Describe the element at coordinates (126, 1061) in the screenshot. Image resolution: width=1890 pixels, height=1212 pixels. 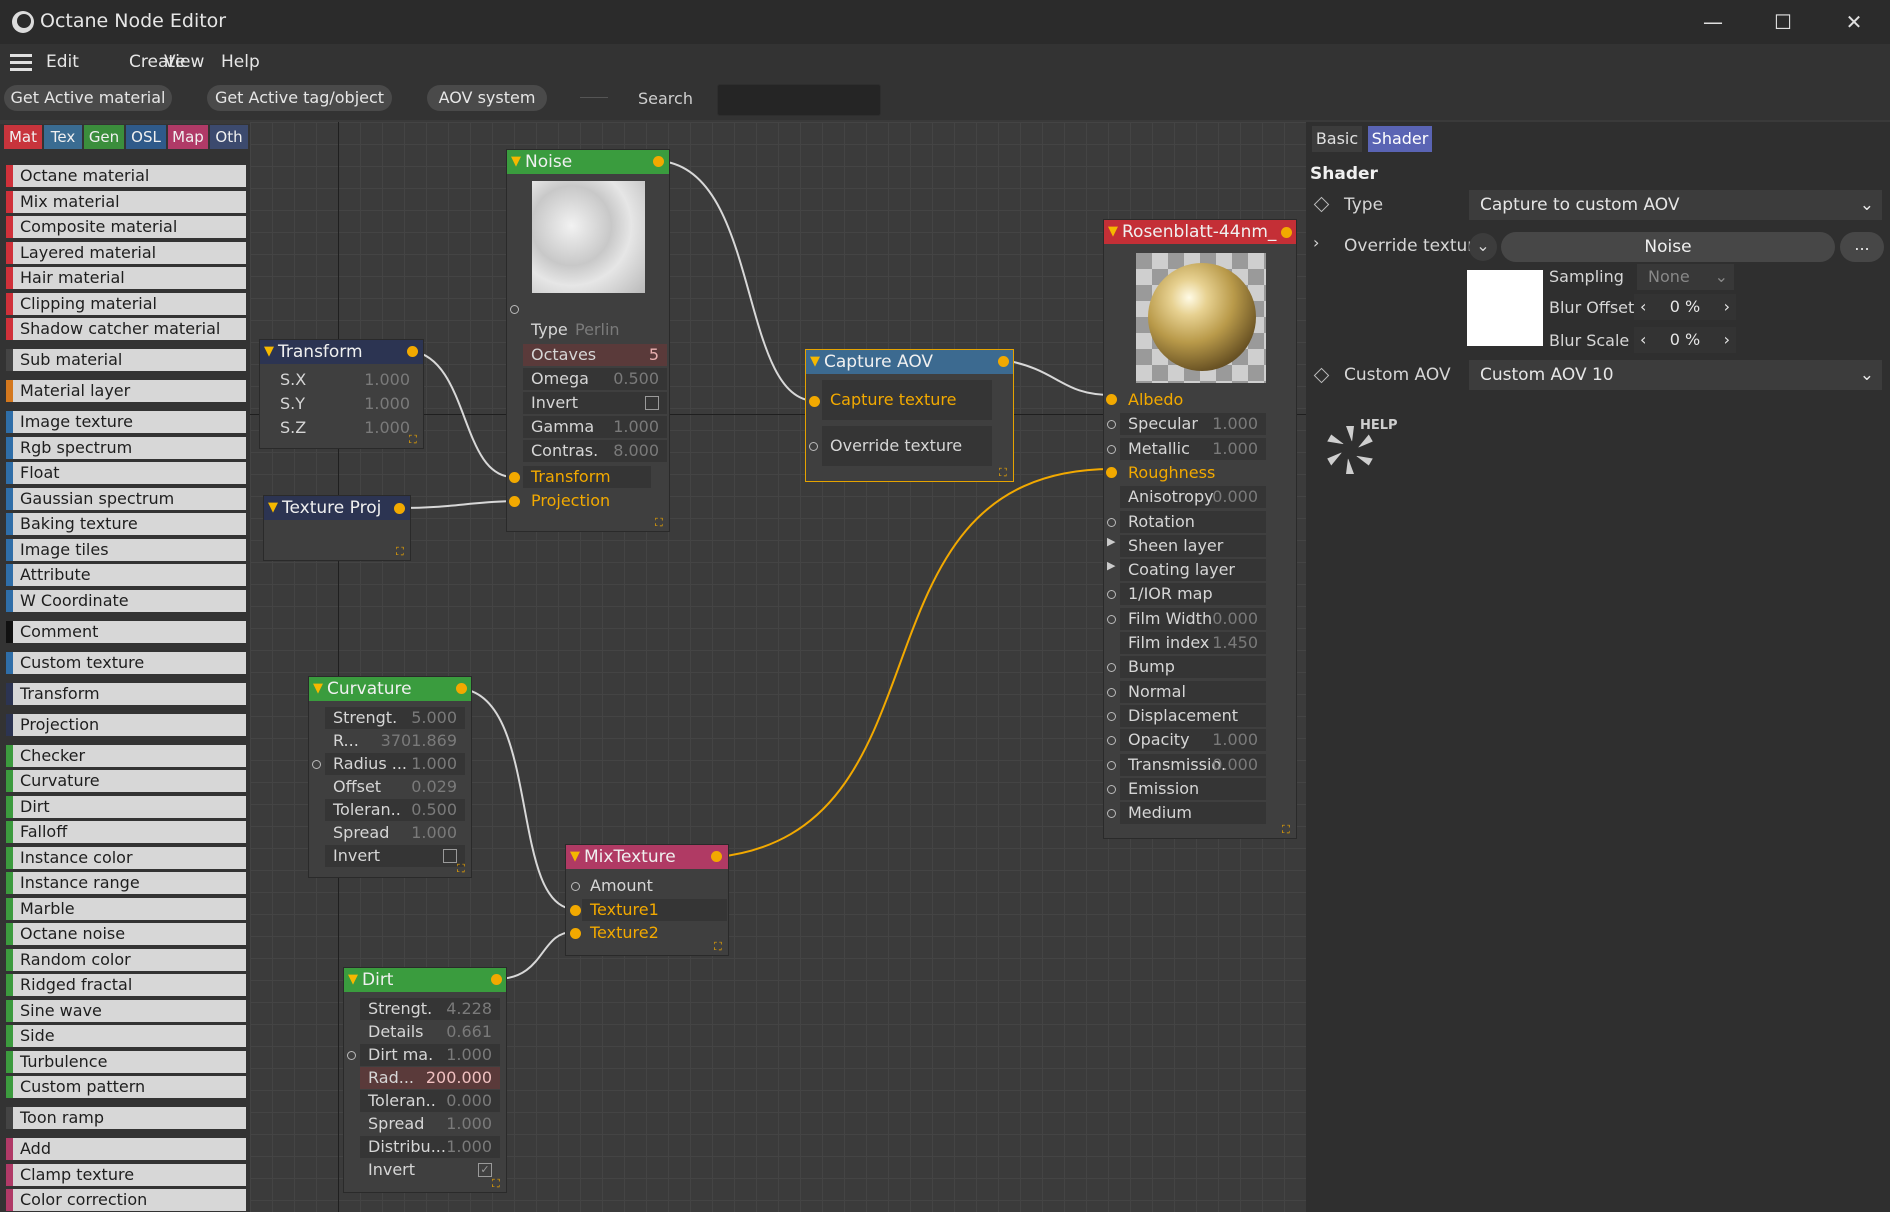
I see `node-list-item: Turbulence` at that location.